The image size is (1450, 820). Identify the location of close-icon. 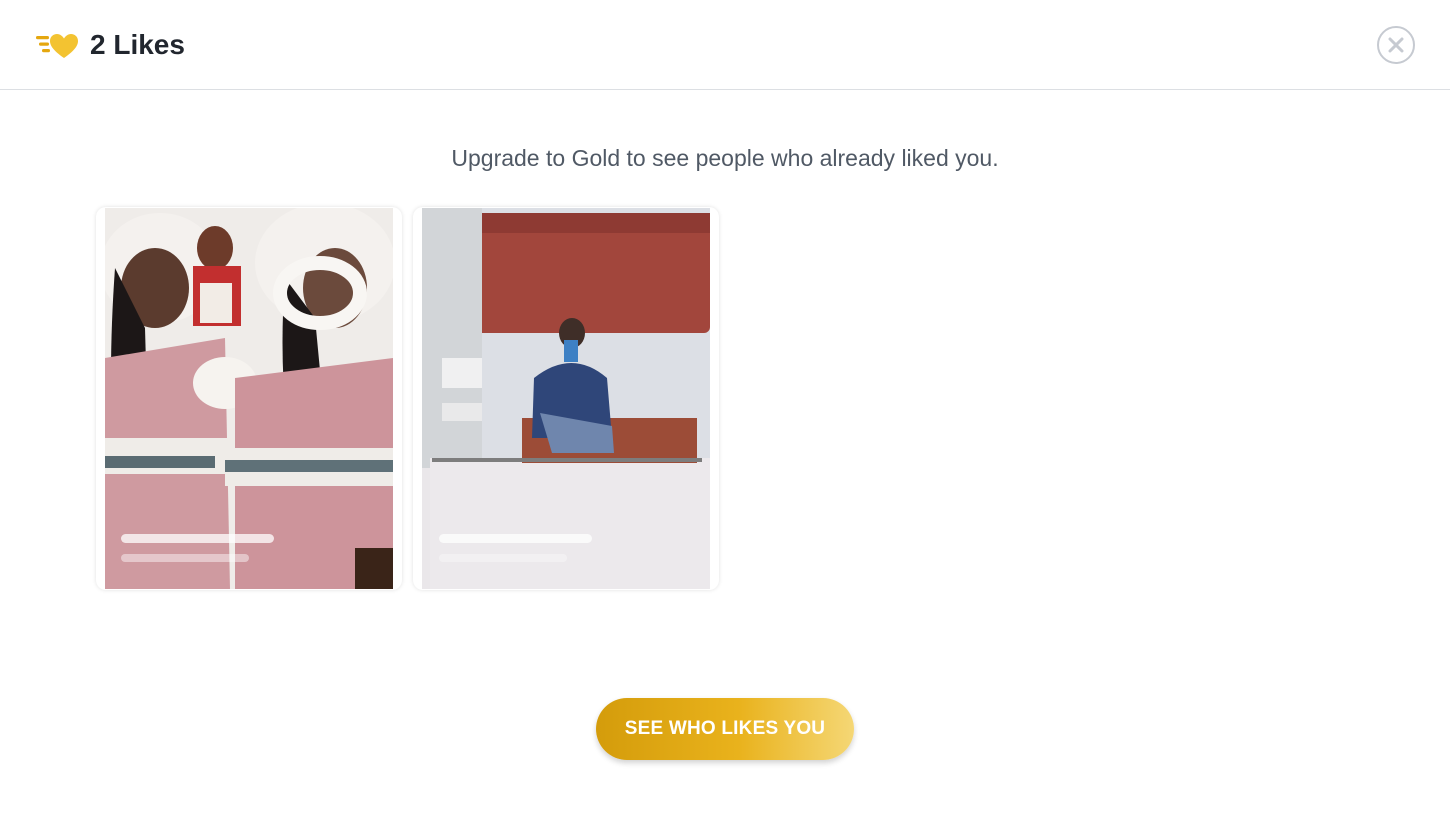
(1396, 45).